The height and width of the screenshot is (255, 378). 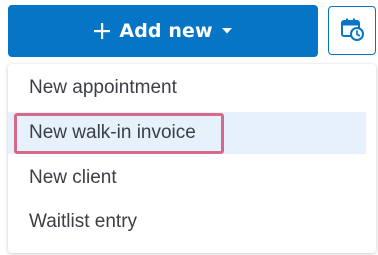 What do you see at coordinates (166, 31) in the screenshot?
I see `add-new-label: Add new` at bounding box center [166, 31].